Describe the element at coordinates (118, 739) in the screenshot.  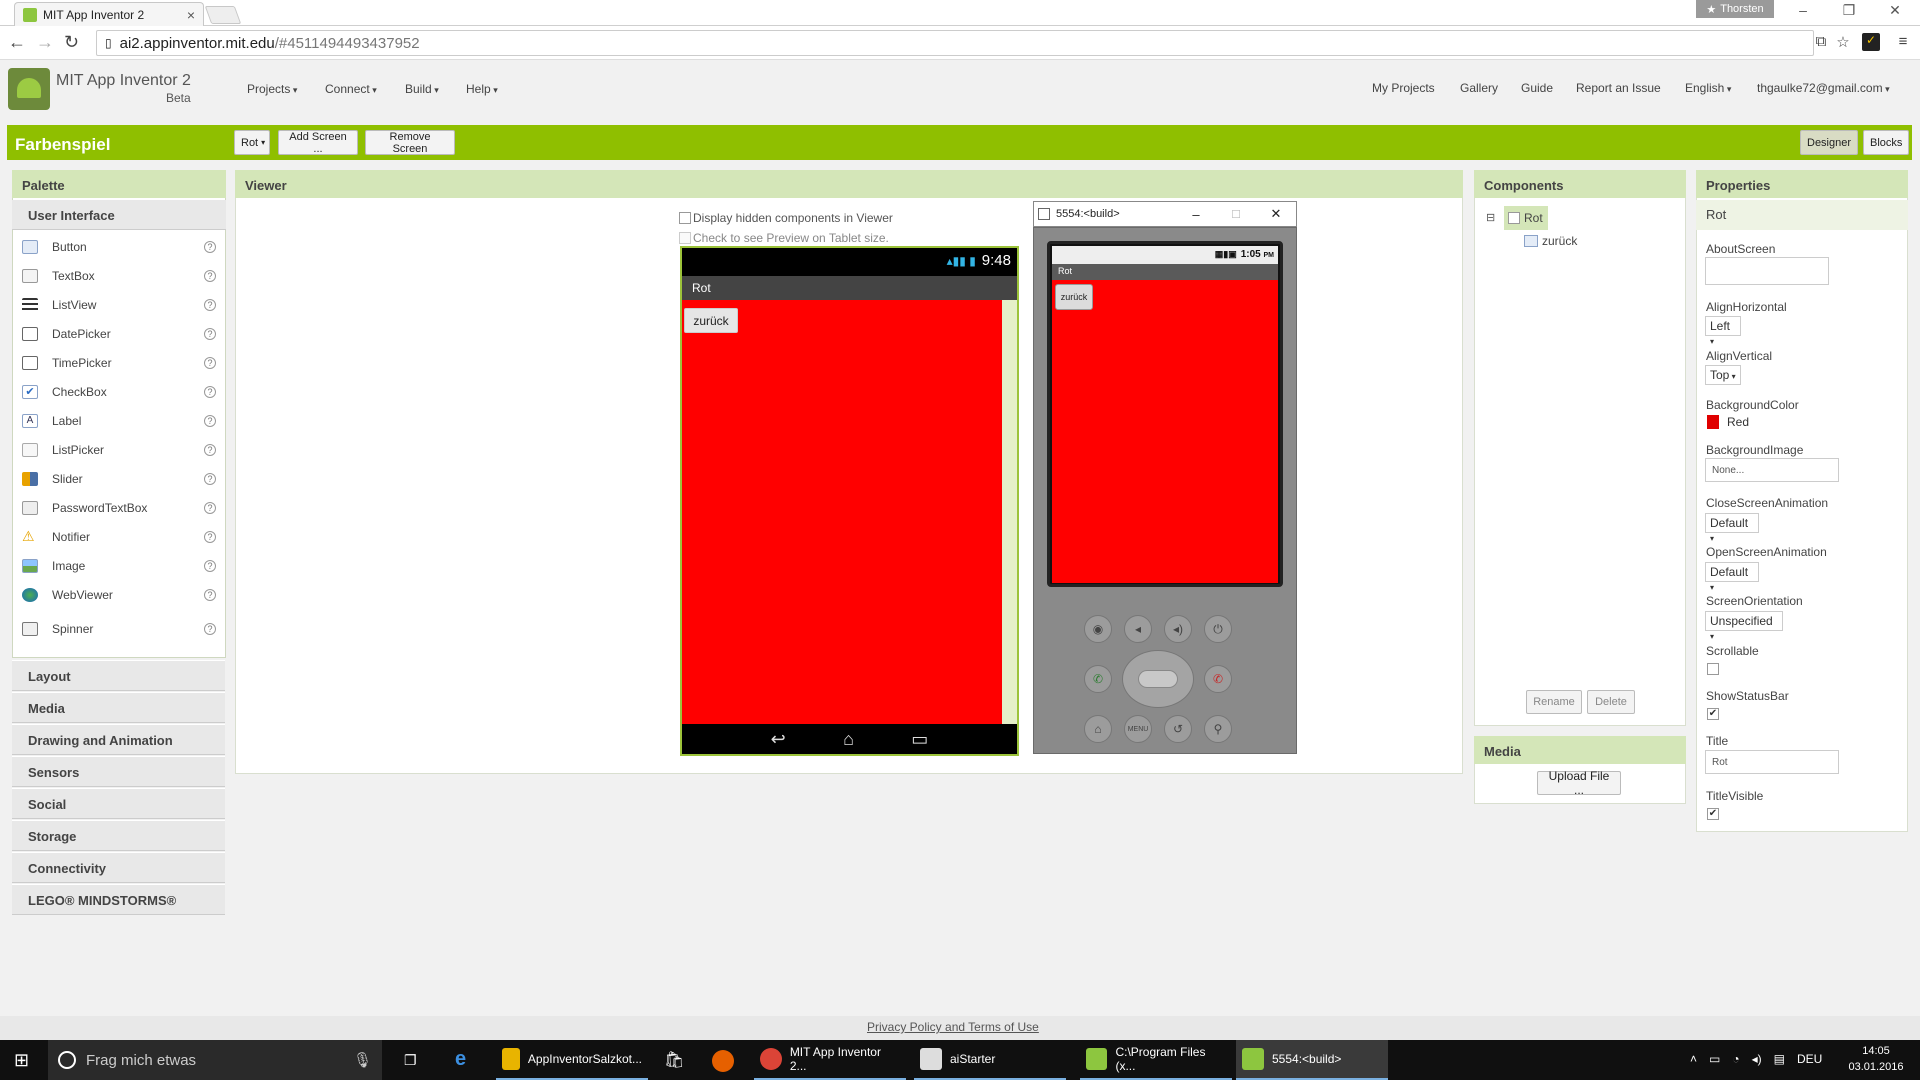
I see `drawer-drawing-animation: Drawing and Animation` at that location.